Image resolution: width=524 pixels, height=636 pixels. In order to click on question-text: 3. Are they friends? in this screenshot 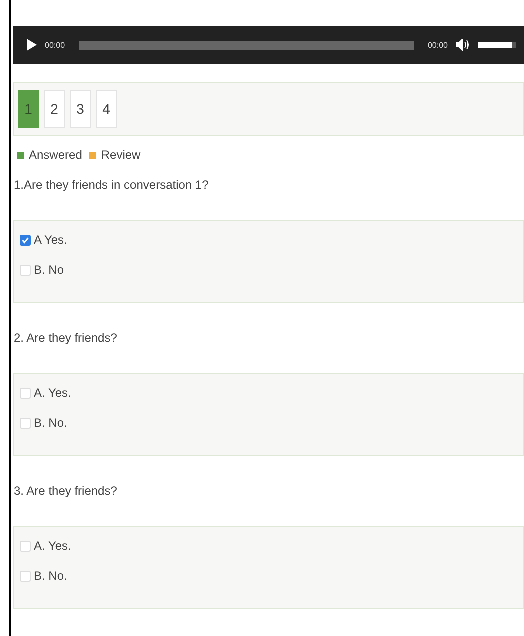, I will do `click(65, 491)`.